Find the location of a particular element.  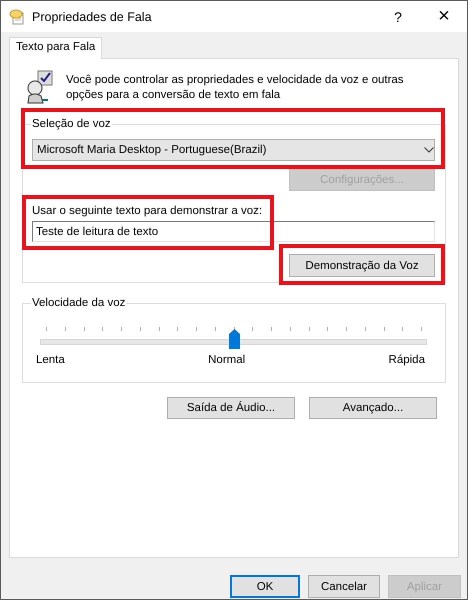

group-label: Velocidade da voz is located at coordinates (78, 303).